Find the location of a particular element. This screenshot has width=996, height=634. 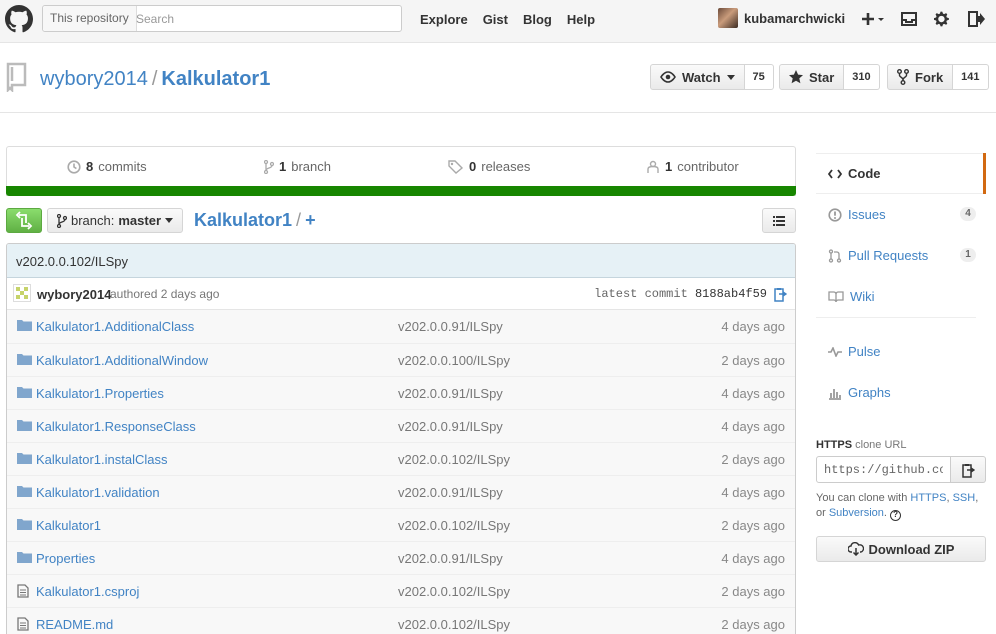

branch-select-button: branch: master is located at coordinates (115, 220).